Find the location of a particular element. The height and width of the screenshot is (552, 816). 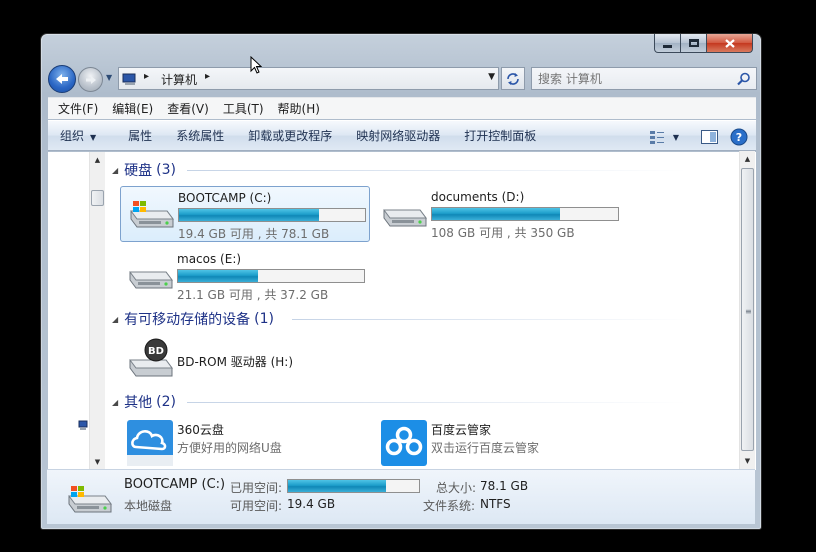

minimize-icon is located at coordinates (667, 46).